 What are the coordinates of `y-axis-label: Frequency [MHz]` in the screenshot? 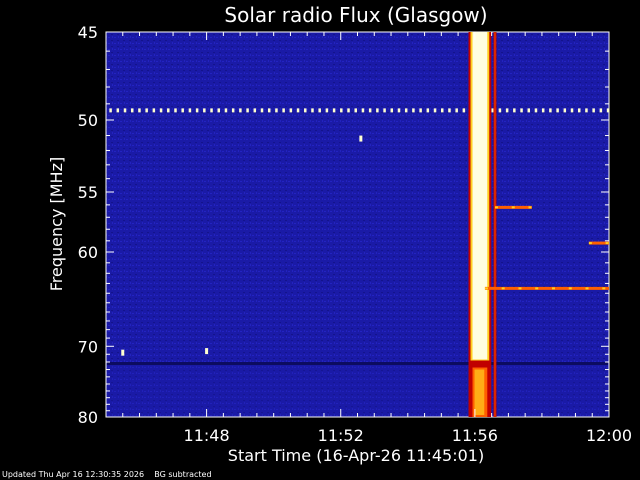 It's located at (56, 224).